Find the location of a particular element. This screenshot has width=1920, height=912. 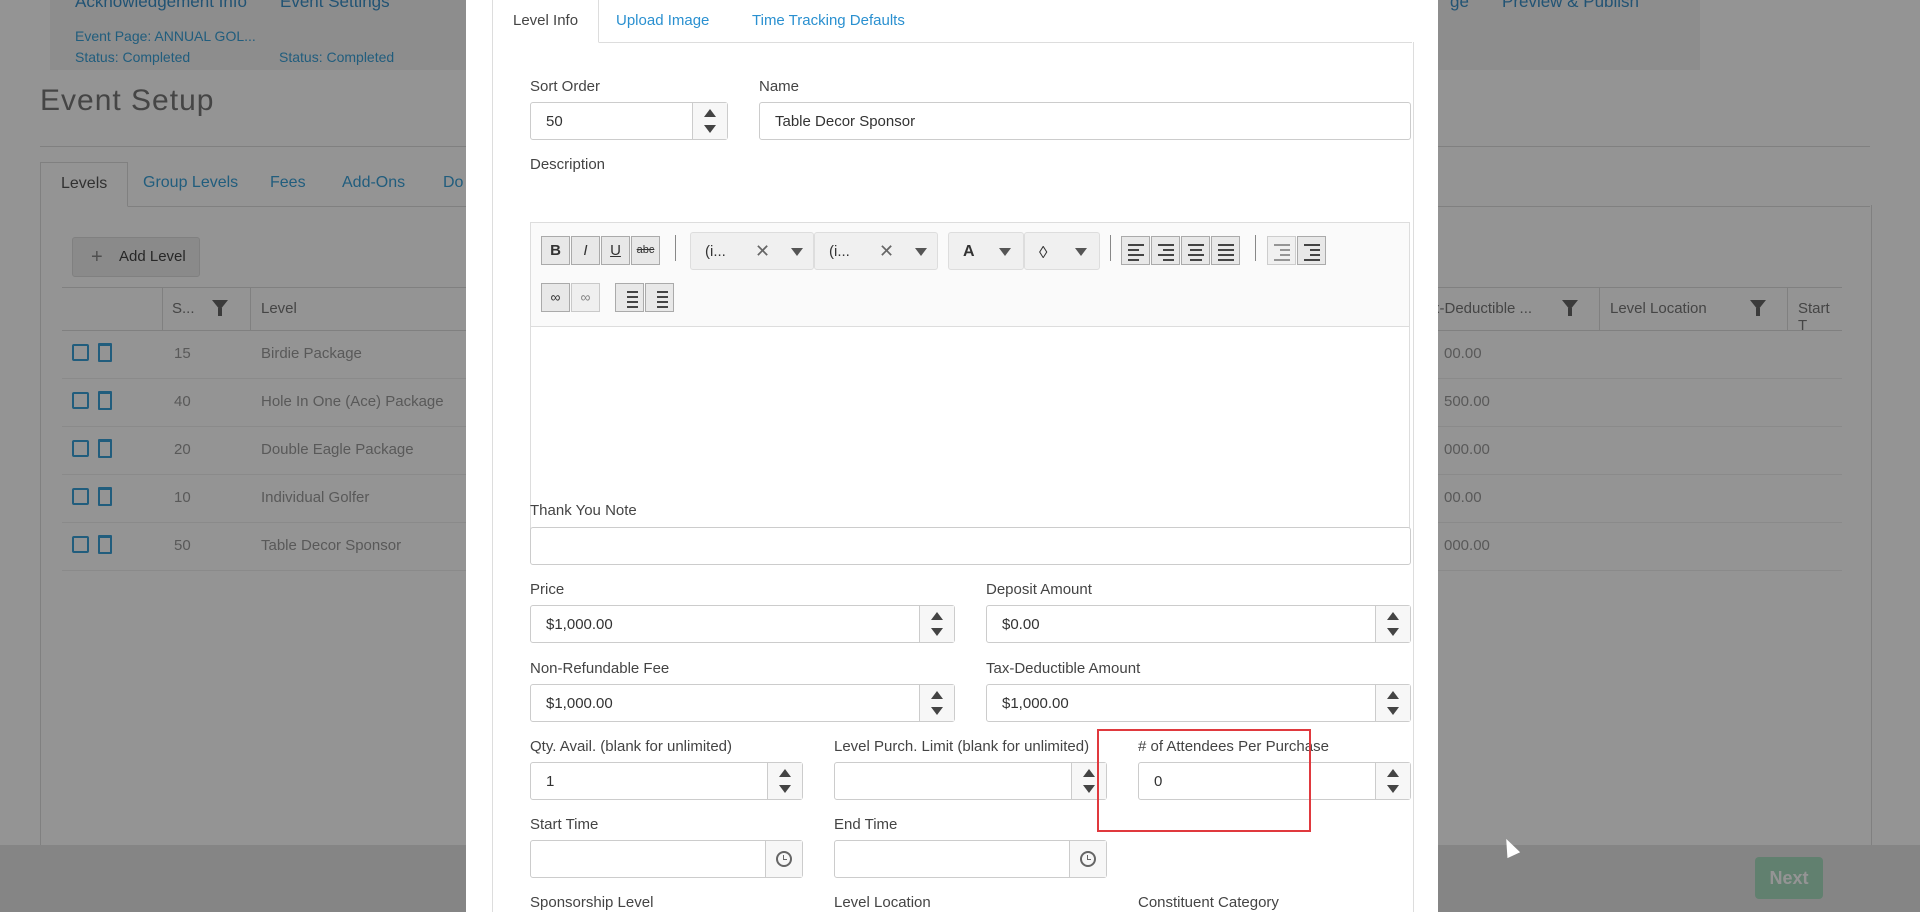

justify-icon is located at coordinates (1226, 254).